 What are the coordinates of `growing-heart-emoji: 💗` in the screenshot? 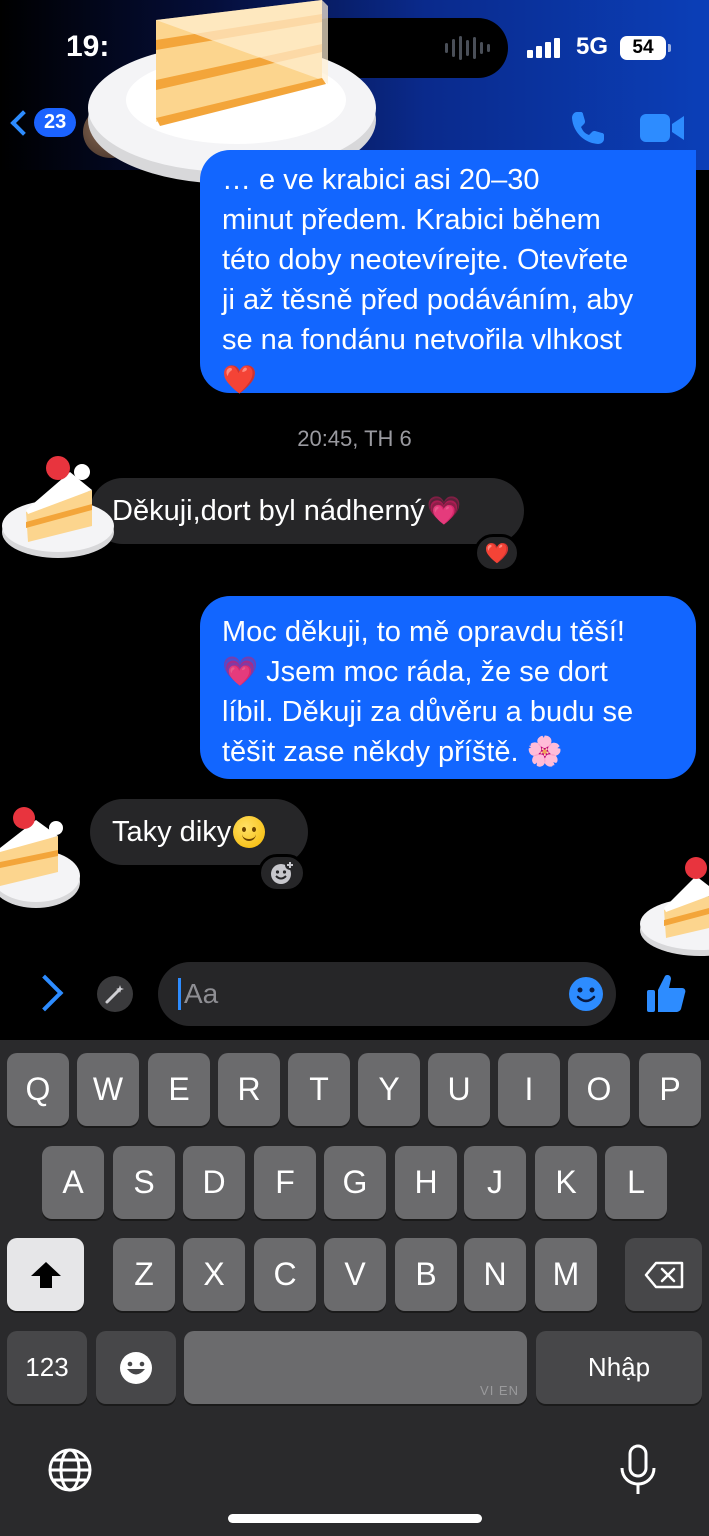 It's located at (444, 510).